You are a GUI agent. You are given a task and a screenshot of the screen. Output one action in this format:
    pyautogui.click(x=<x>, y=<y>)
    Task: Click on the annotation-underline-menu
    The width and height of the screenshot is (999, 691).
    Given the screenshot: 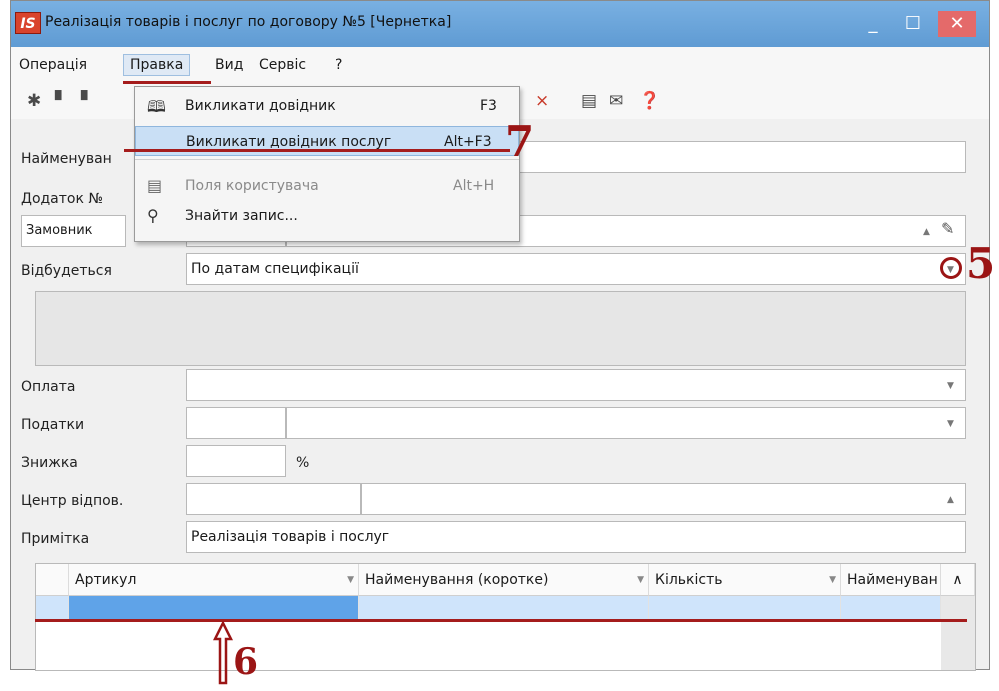 What is the action you would take?
    pyautogui.click(x=167, y=82)
    